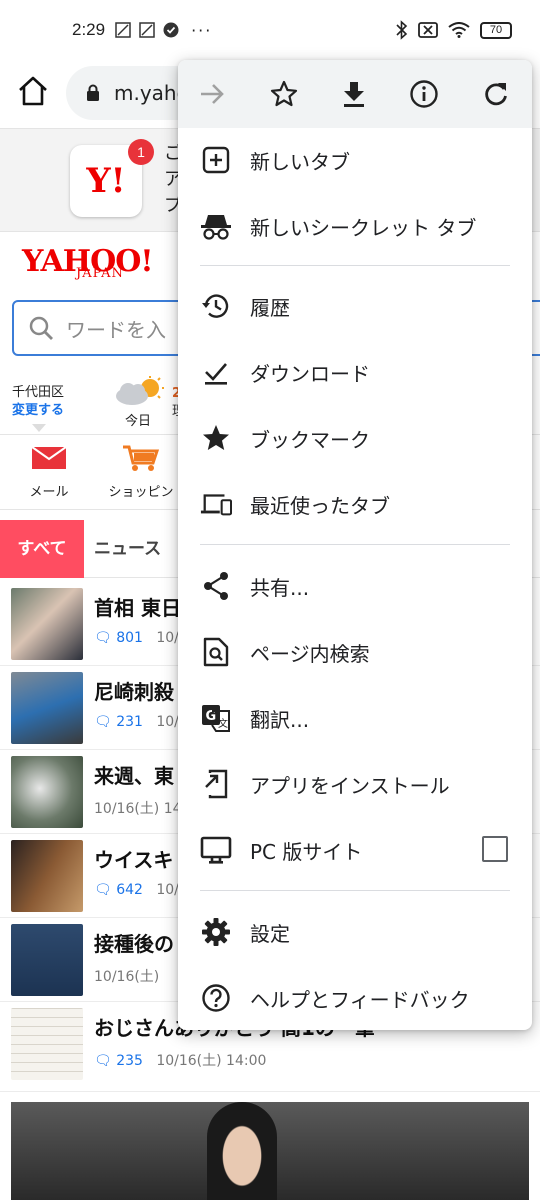 The image size is (540, 1200). I want to click on comment-count: 235, so click(129, 1061).